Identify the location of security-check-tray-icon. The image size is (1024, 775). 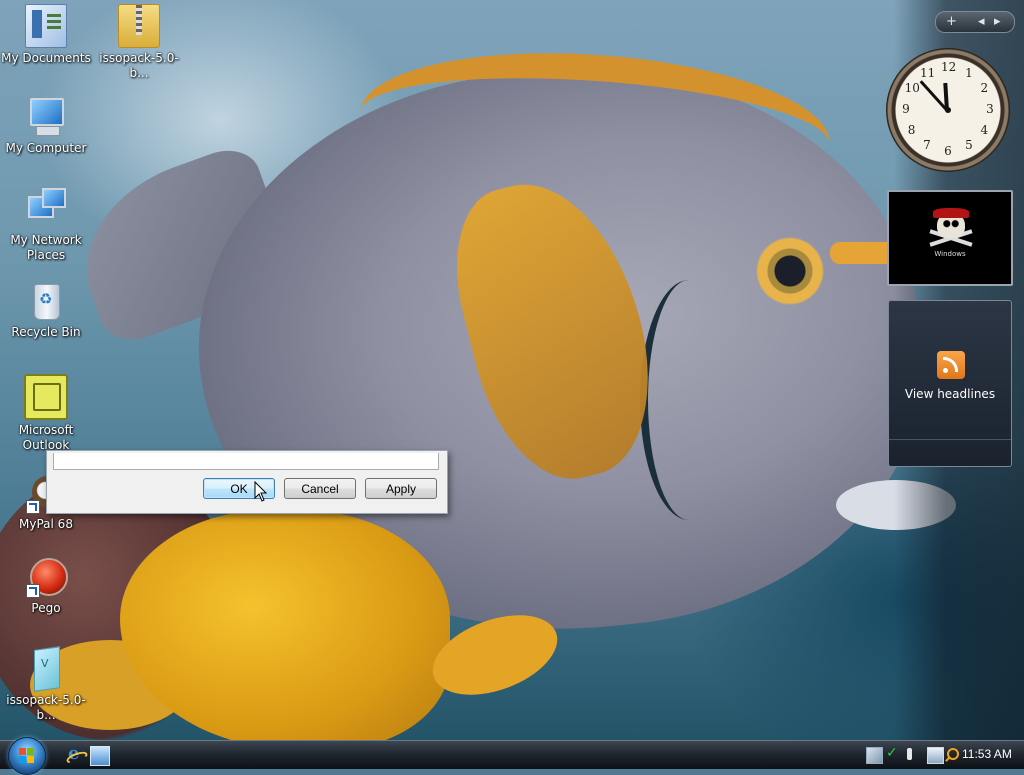
(892, 753).